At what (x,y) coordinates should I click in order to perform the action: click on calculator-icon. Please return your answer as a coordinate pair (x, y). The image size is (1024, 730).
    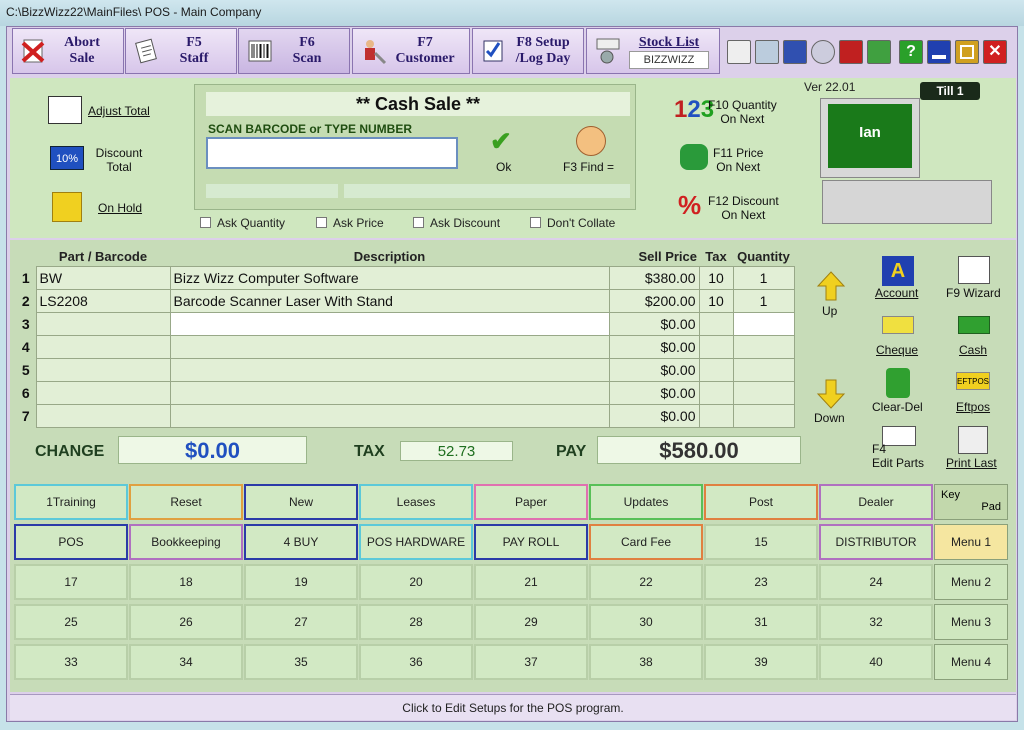
    Looking at the image, I should click on (795, 52).